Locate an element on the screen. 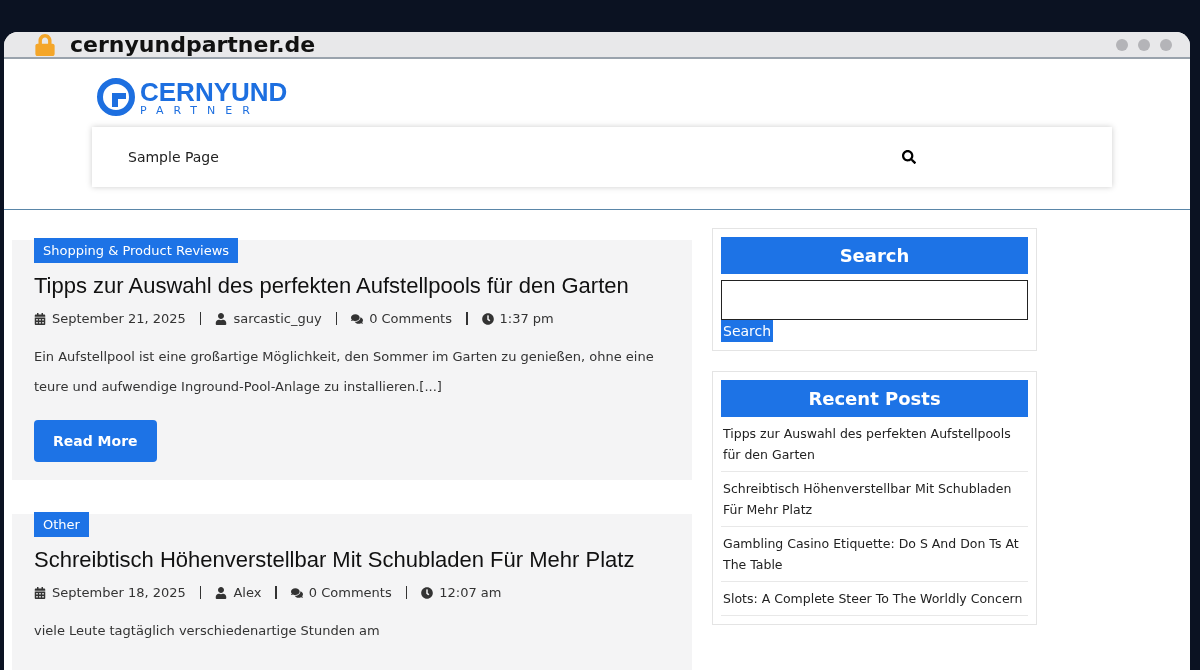 The image size is (1200, 670). nav-link: Sample Page is located at coordinates (173, 157).